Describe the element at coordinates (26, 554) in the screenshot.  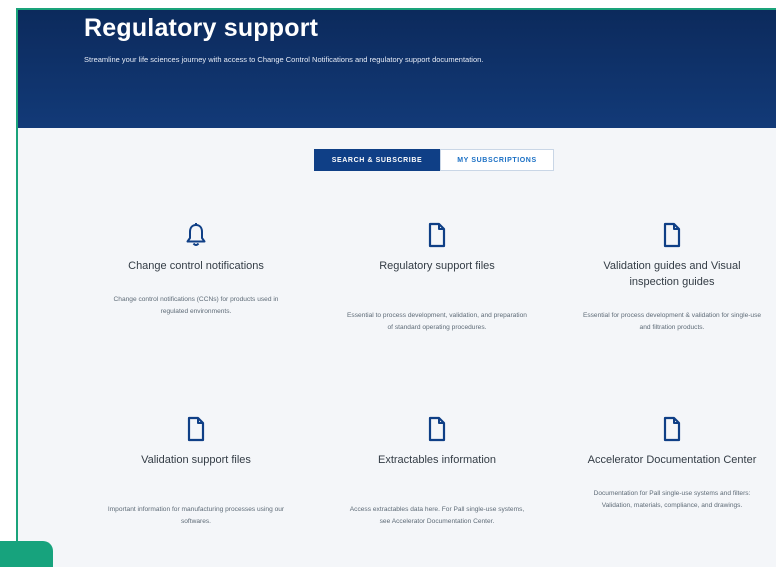
I see `floating-action-tab` at that location.